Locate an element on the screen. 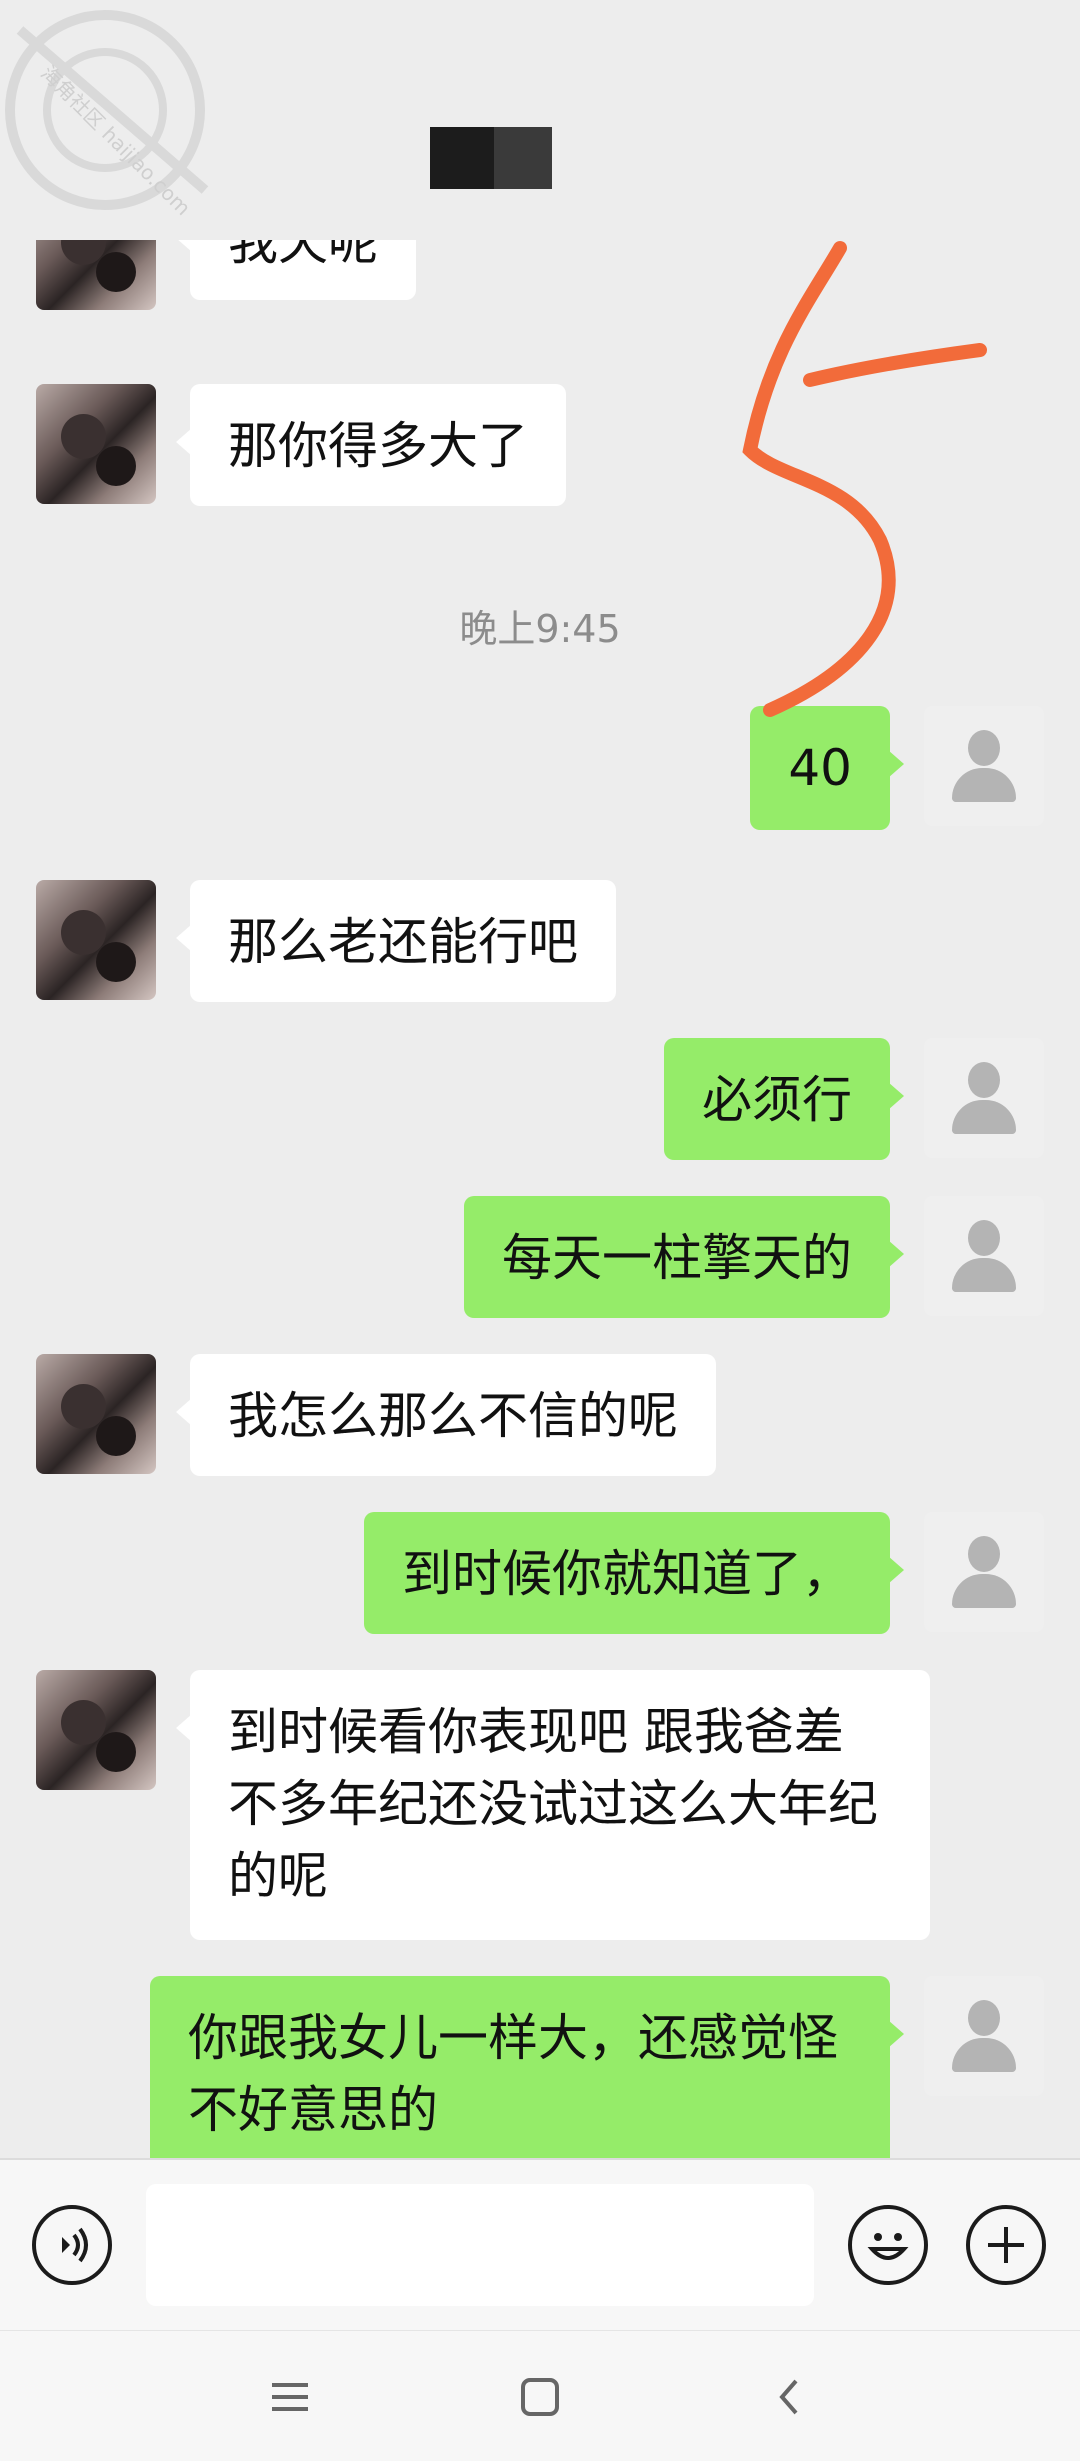  message-row: 我天呢 is located at coordinates (540, 296).